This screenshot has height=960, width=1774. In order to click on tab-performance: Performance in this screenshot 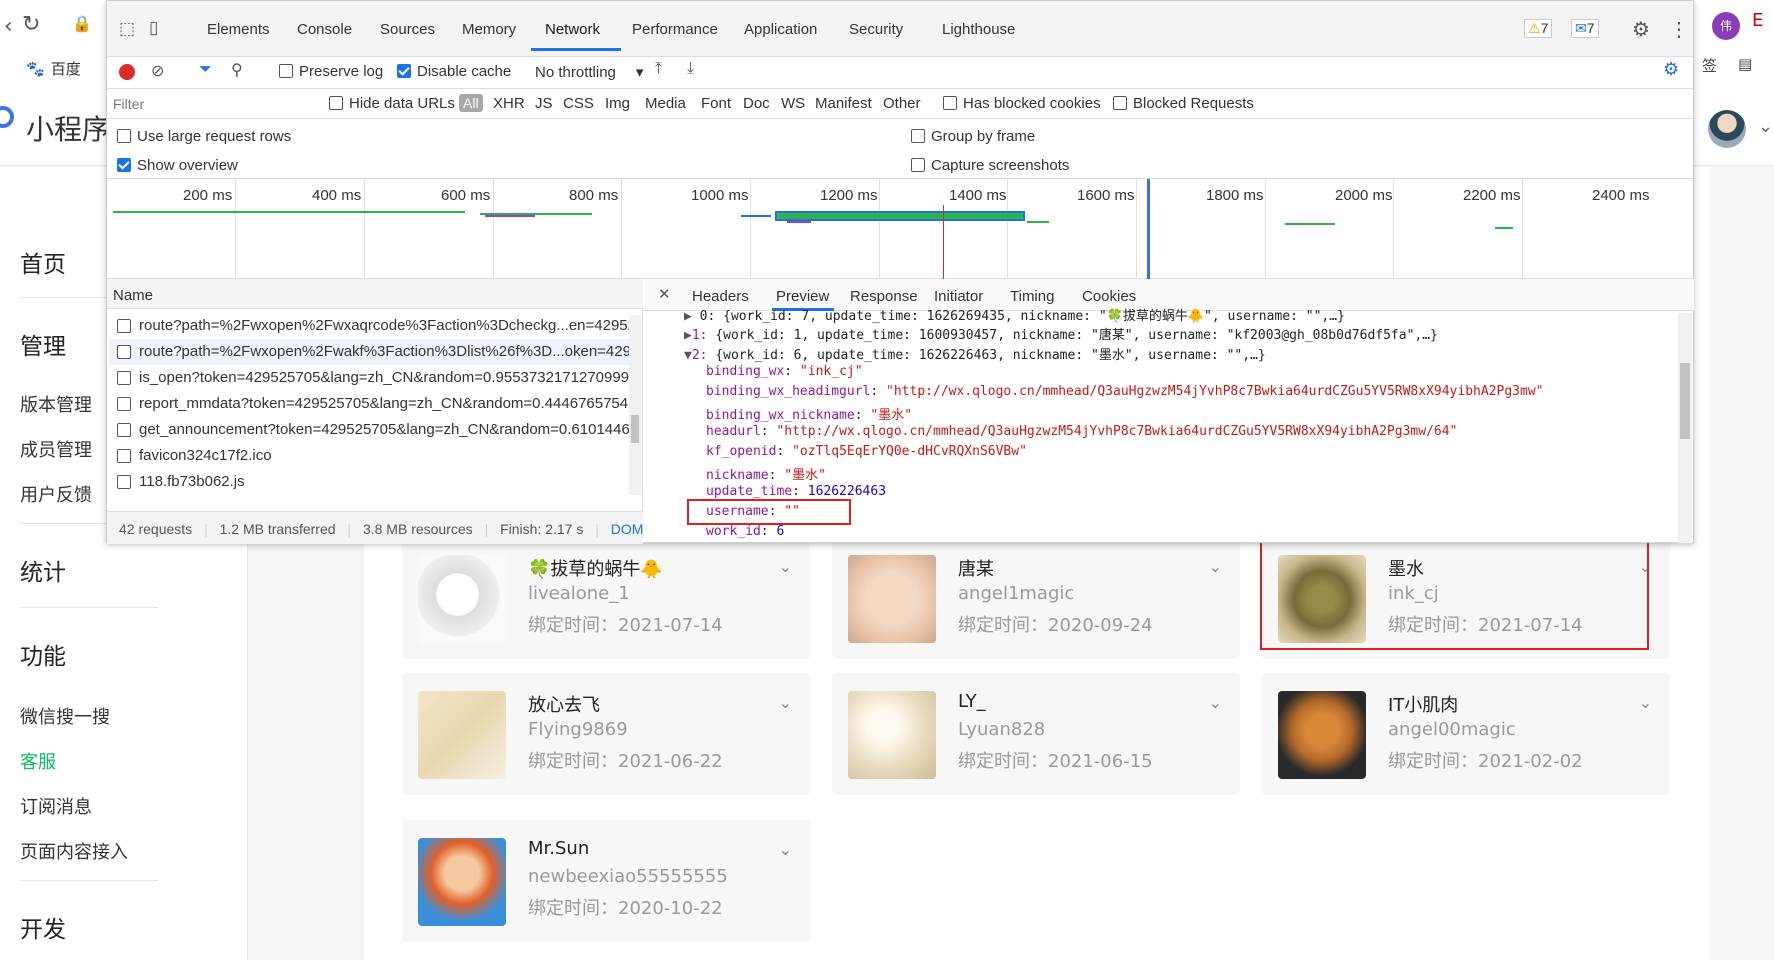, I will do `click(675, 29)`.